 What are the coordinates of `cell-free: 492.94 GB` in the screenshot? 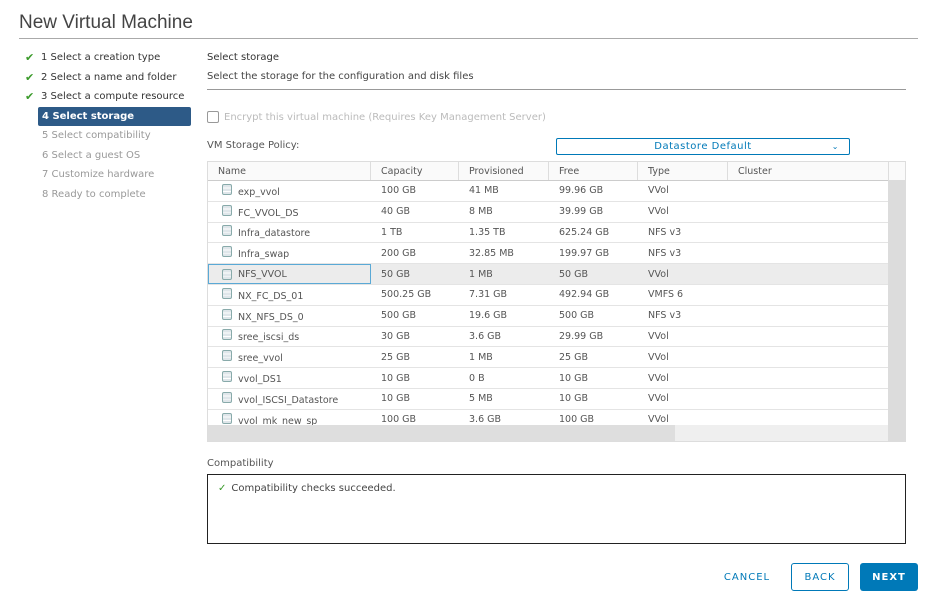 It's located at (593, 294).